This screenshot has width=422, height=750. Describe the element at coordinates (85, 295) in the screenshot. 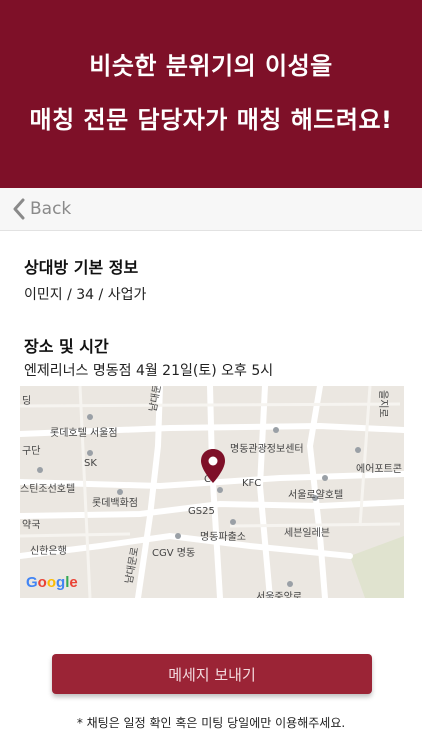

I see `partner-info-text: 이민지 / 34 / 사업가` at that location.